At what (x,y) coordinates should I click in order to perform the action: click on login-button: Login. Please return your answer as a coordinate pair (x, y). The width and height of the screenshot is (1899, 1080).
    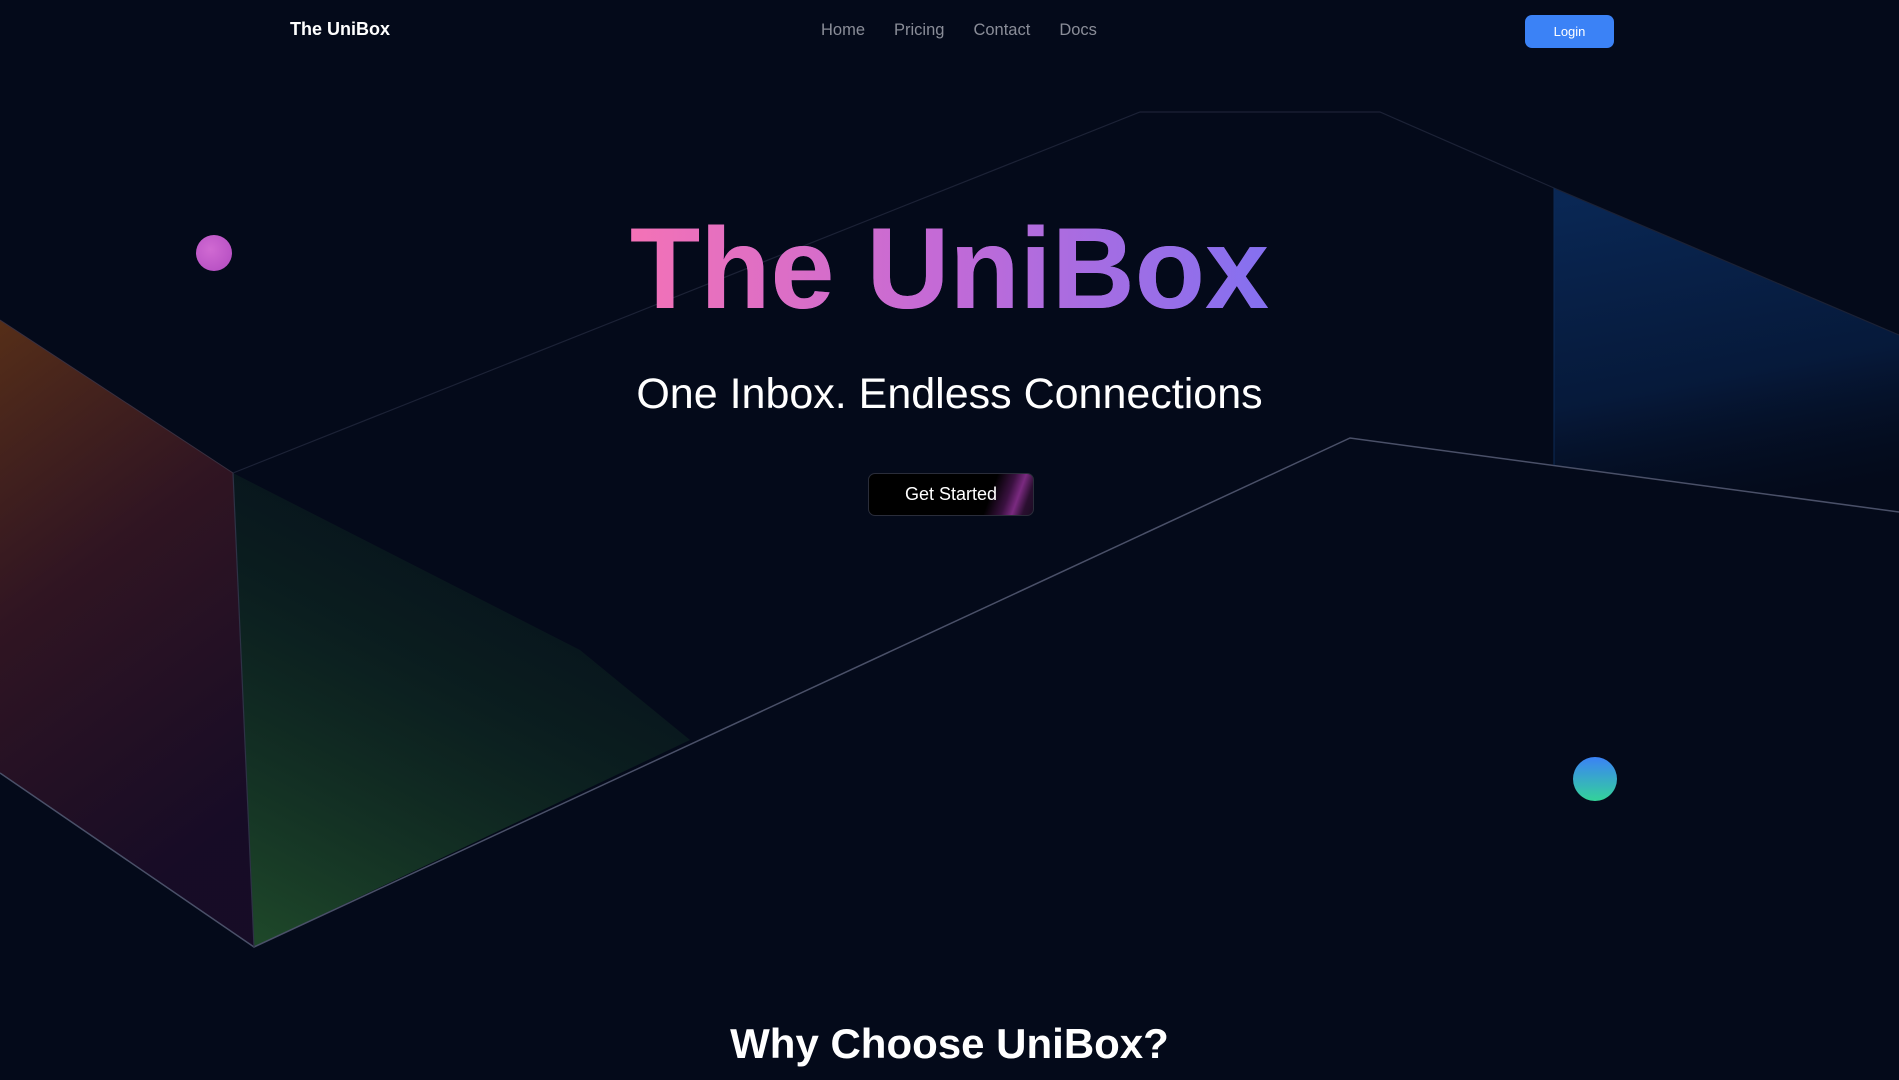
    Looking at the image, I should click on (1569, 31).